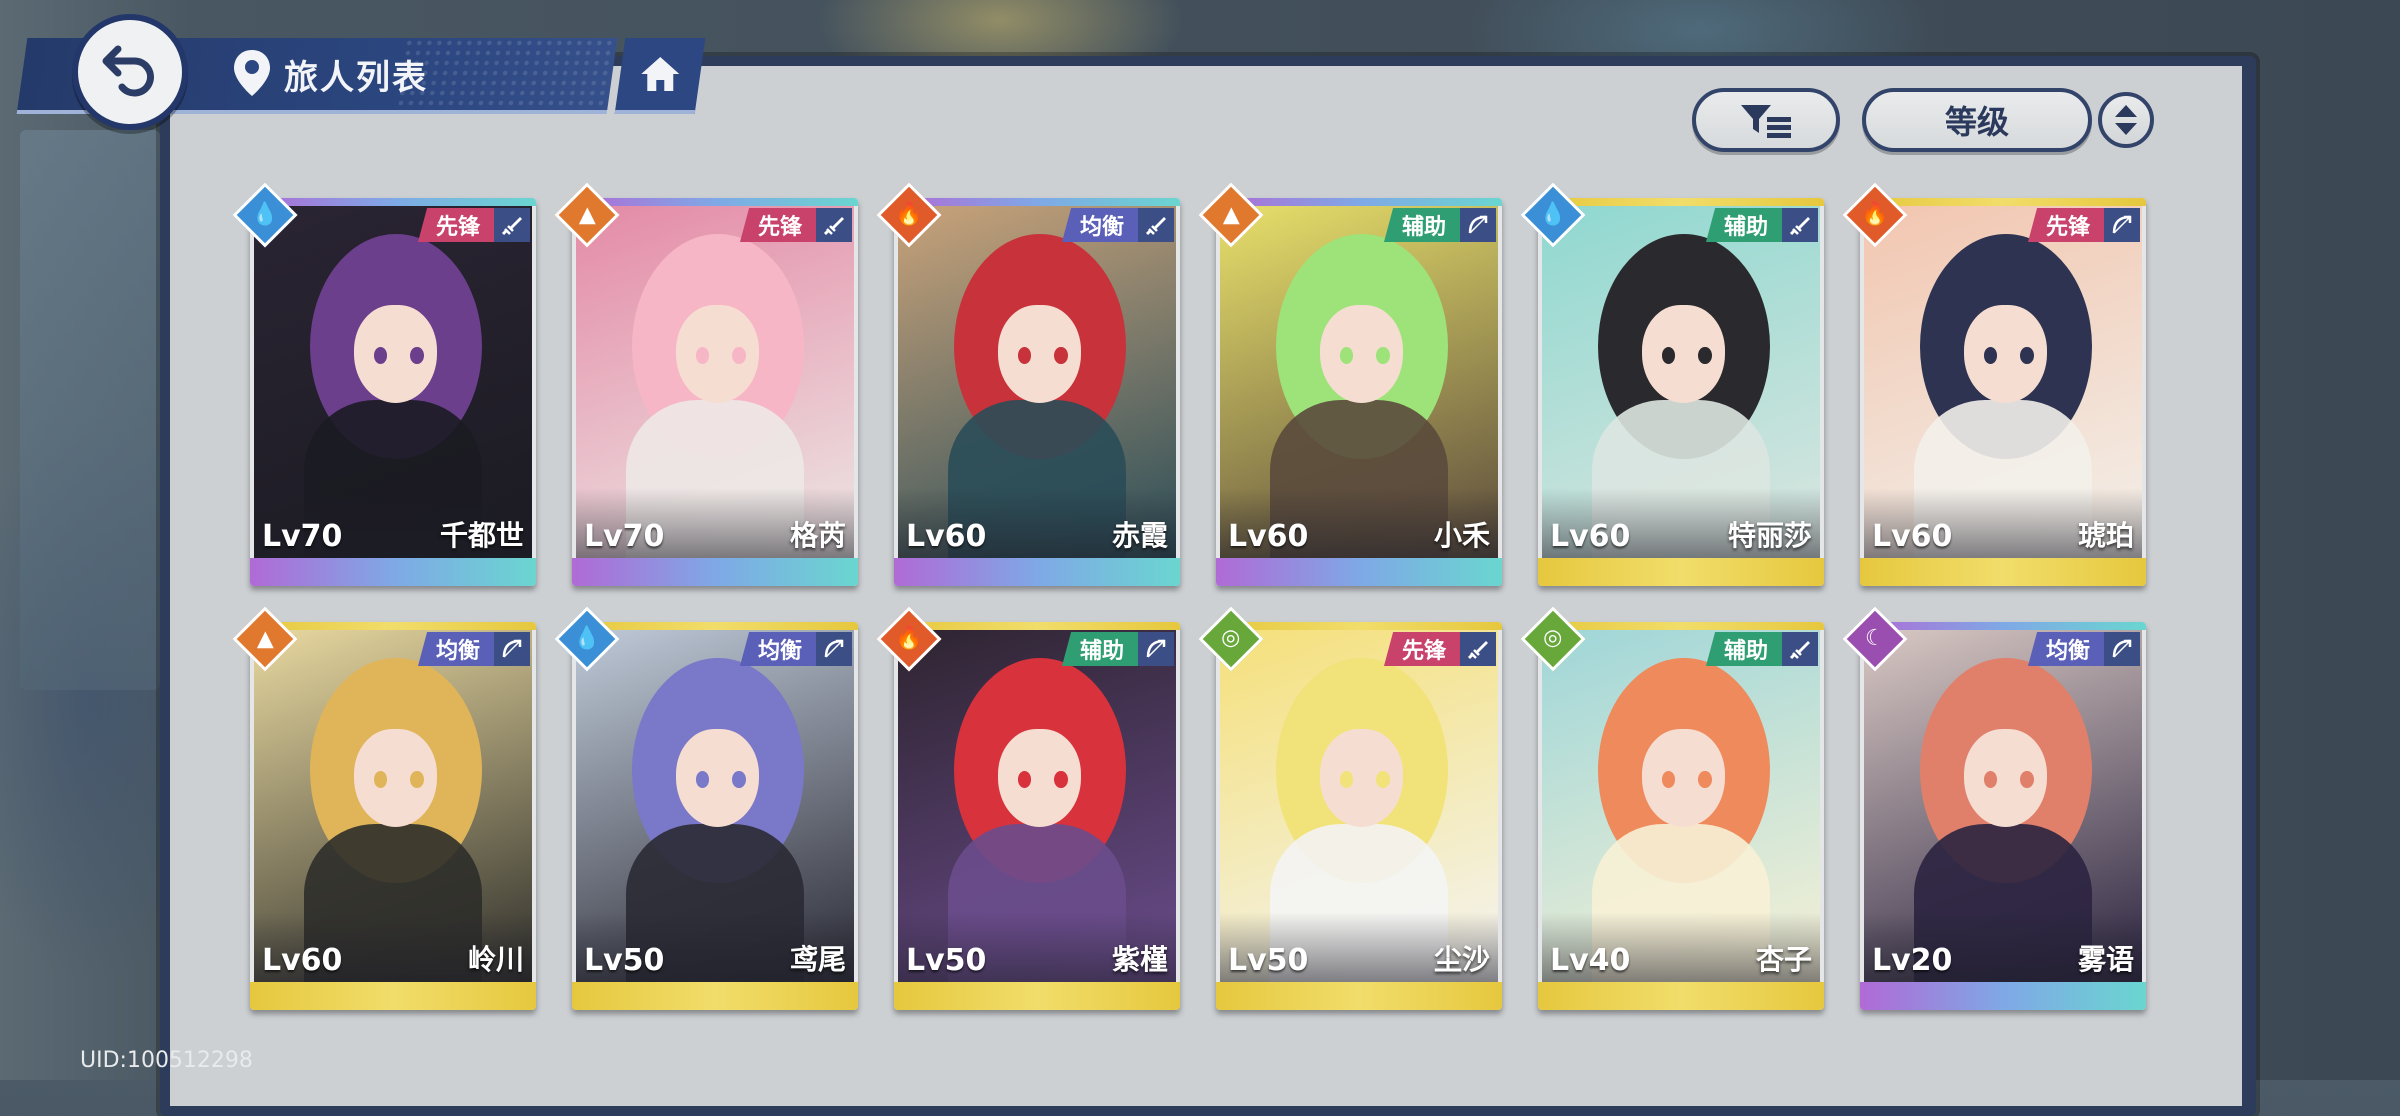 This screenshot has width=2400, height=1116. I want to click on character-card: 均衡 Lv20 雾语 ☾, so click(1994, 808).